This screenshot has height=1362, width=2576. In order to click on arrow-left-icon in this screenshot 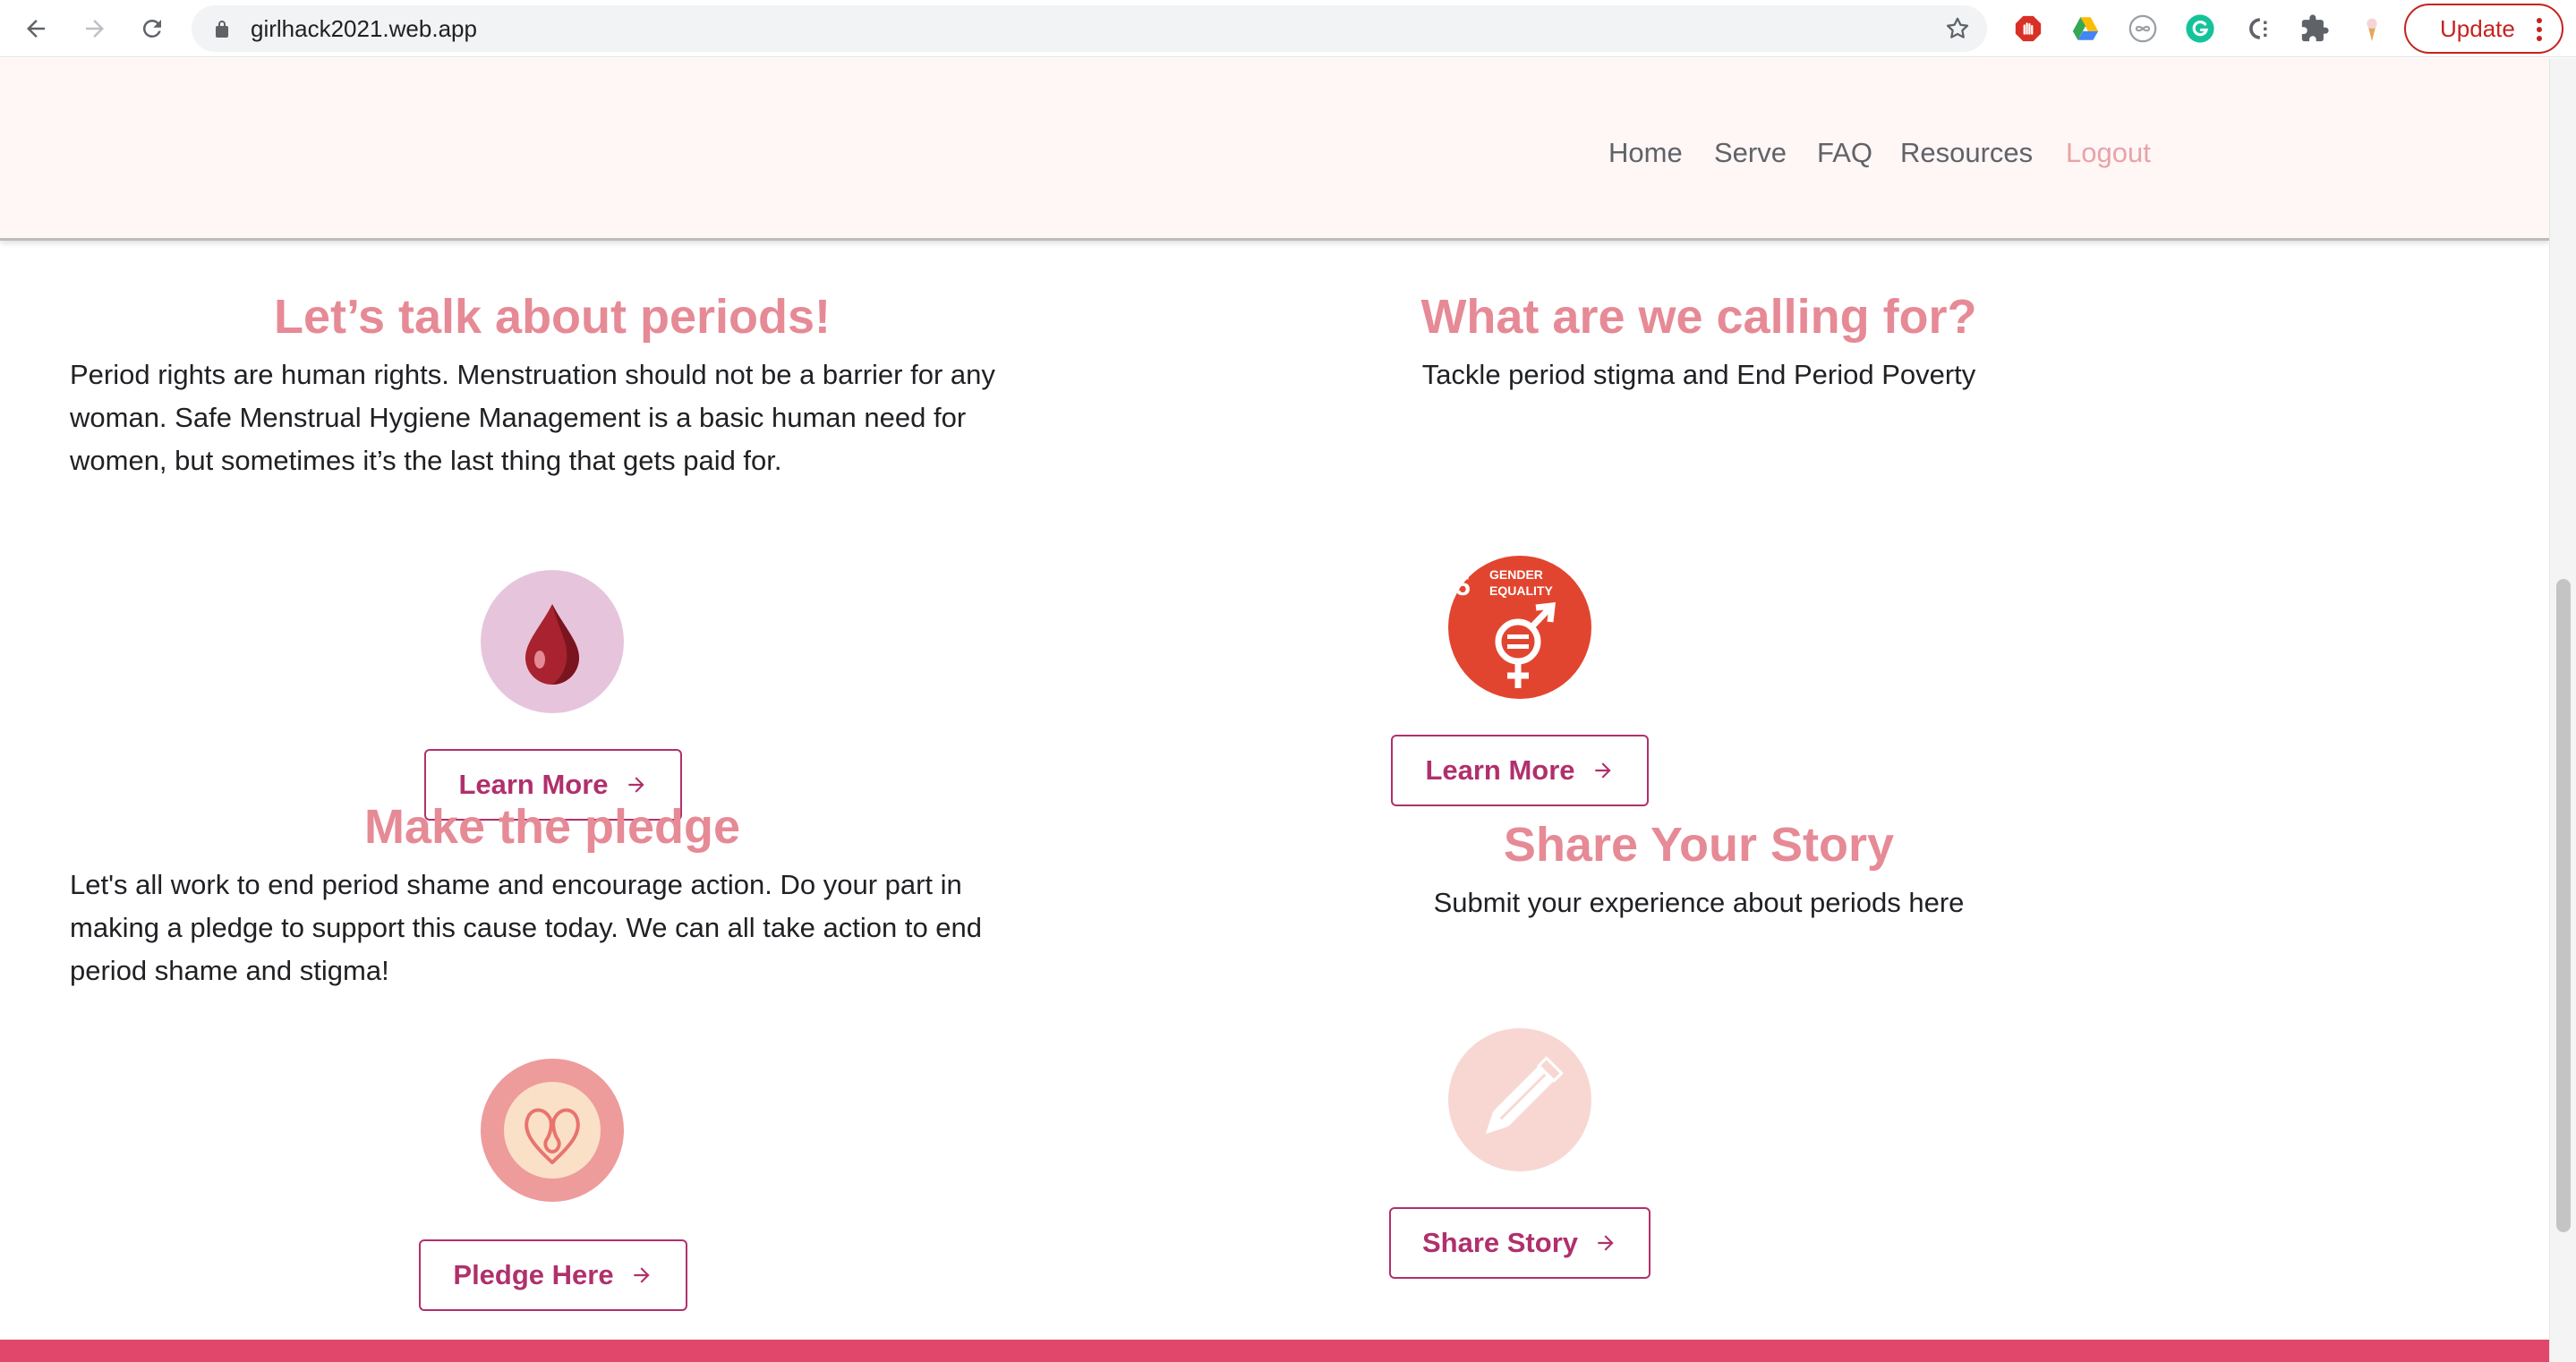, I will do `click(36, 29)`.